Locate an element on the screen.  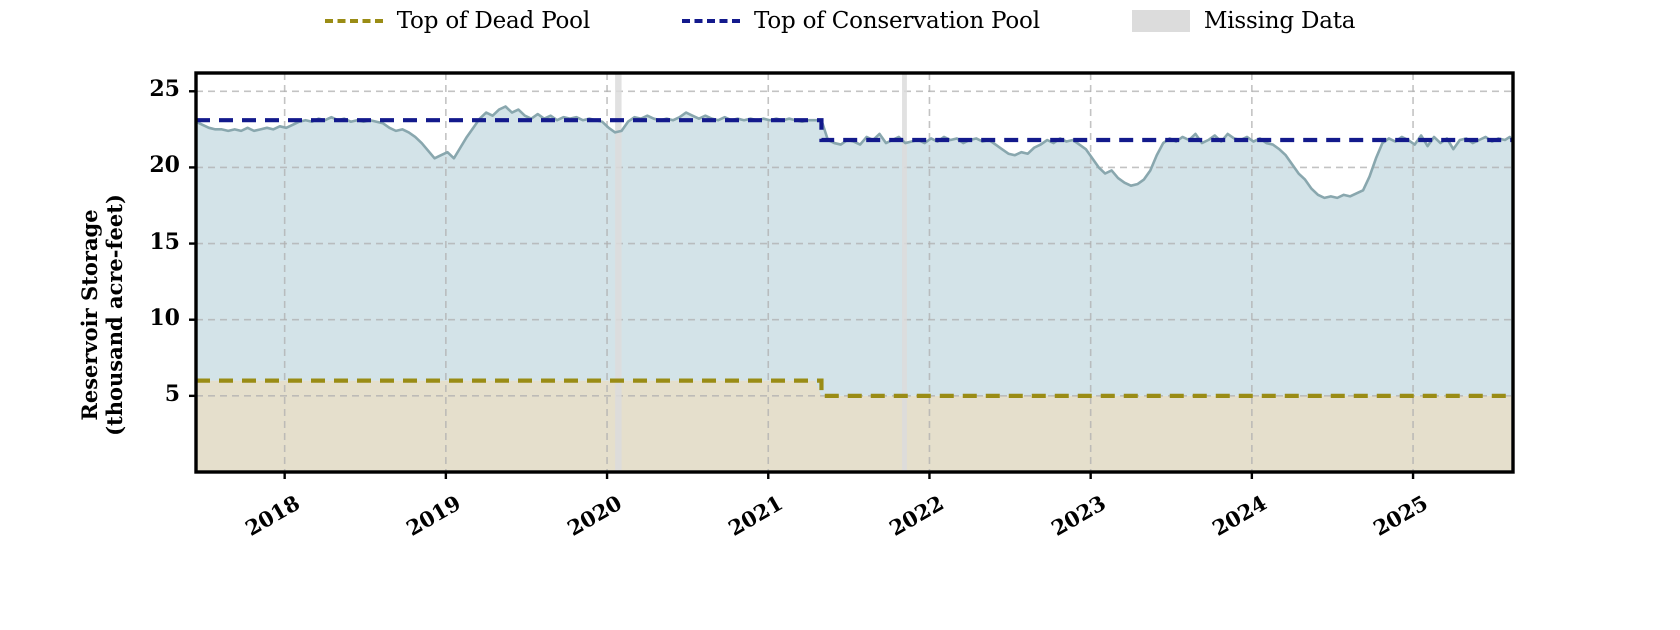
y-tick-label: 20 is located at coordinates (164, 165).